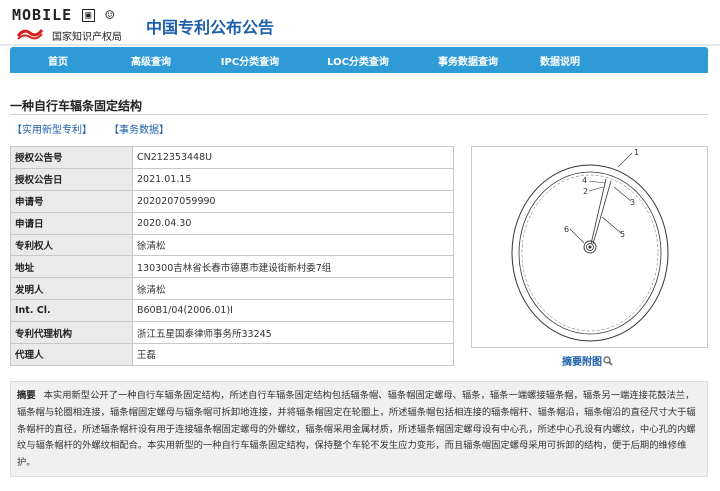 This screenshot has width=720, height=491. I want to click on nav-loc-search: LOC分类查询, so click(358, 60).